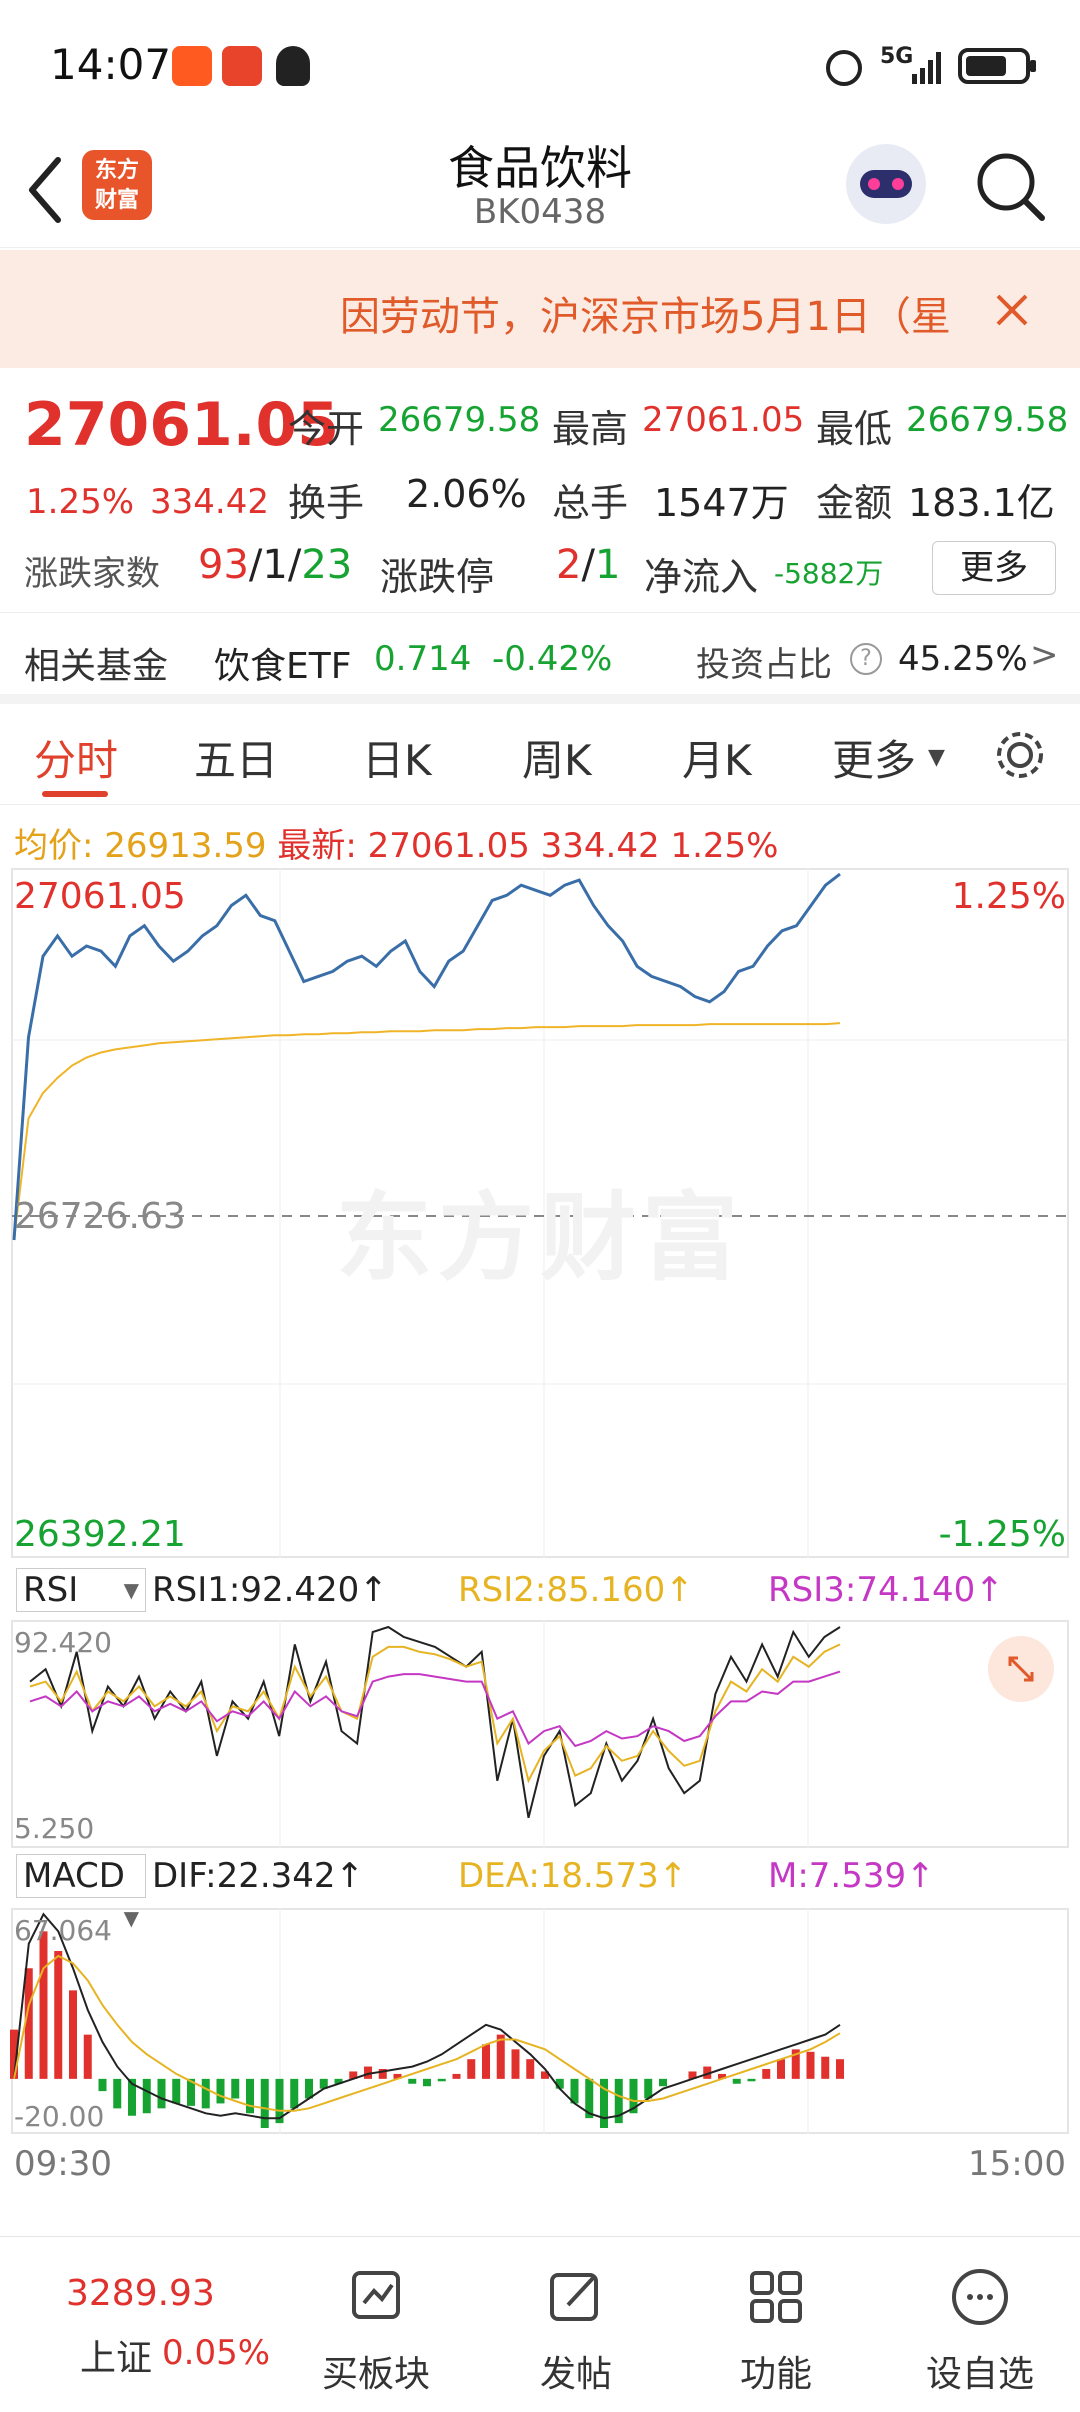  What do you see at coordinates (435, 1709) in the screenshot?
I see `rsi3-line` at bounding box center [435, 1709].